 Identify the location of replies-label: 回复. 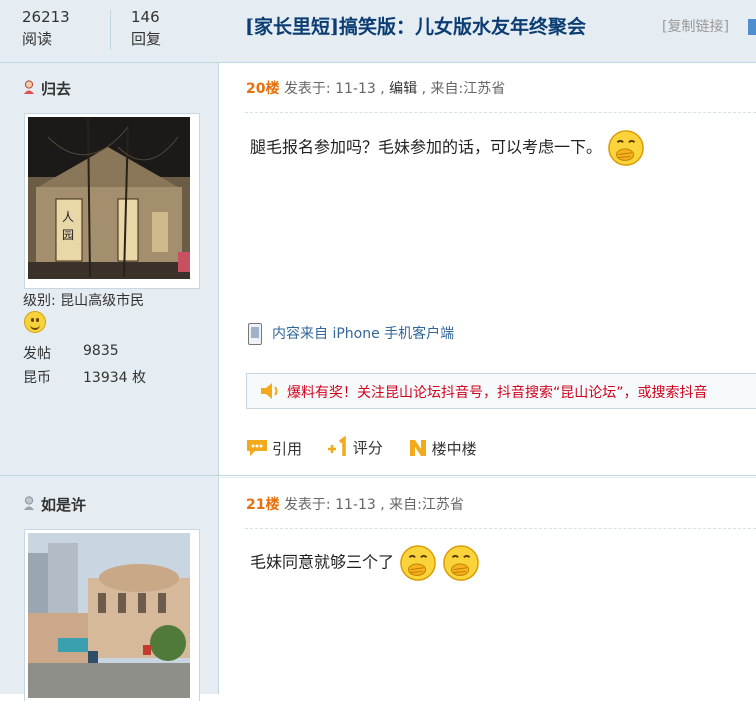
(146, 39).